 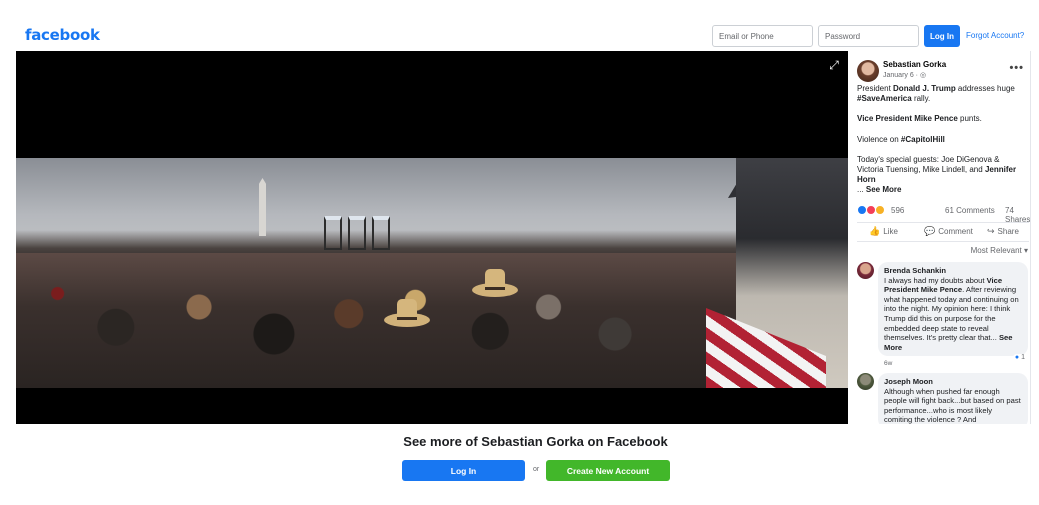 What do you see at coordinates (868, 36) in the screenshot?
I see `password-field` at bounding box center [868, 36].